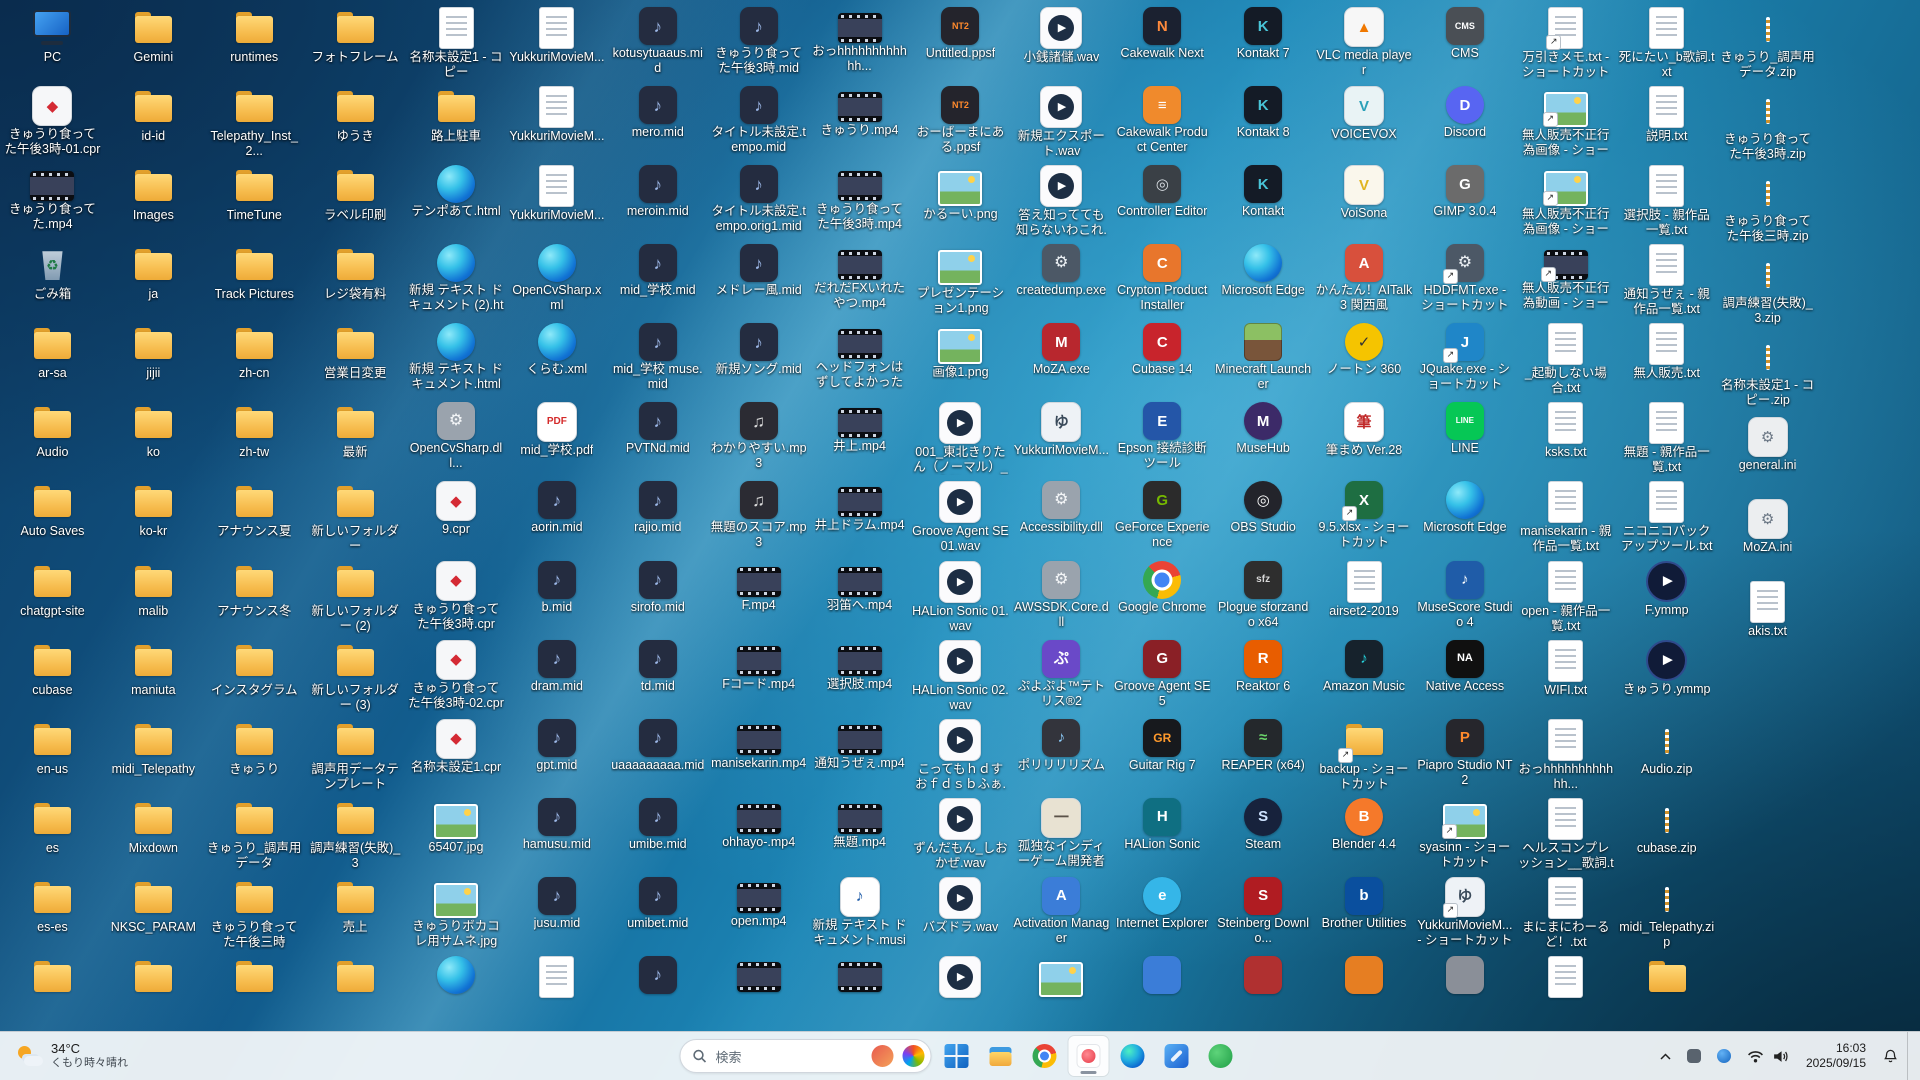  Describe the element at coordinates (1364, 755) in the screenshot. I see `desktop-icon: ↗ backup - ショートカット` at that location.